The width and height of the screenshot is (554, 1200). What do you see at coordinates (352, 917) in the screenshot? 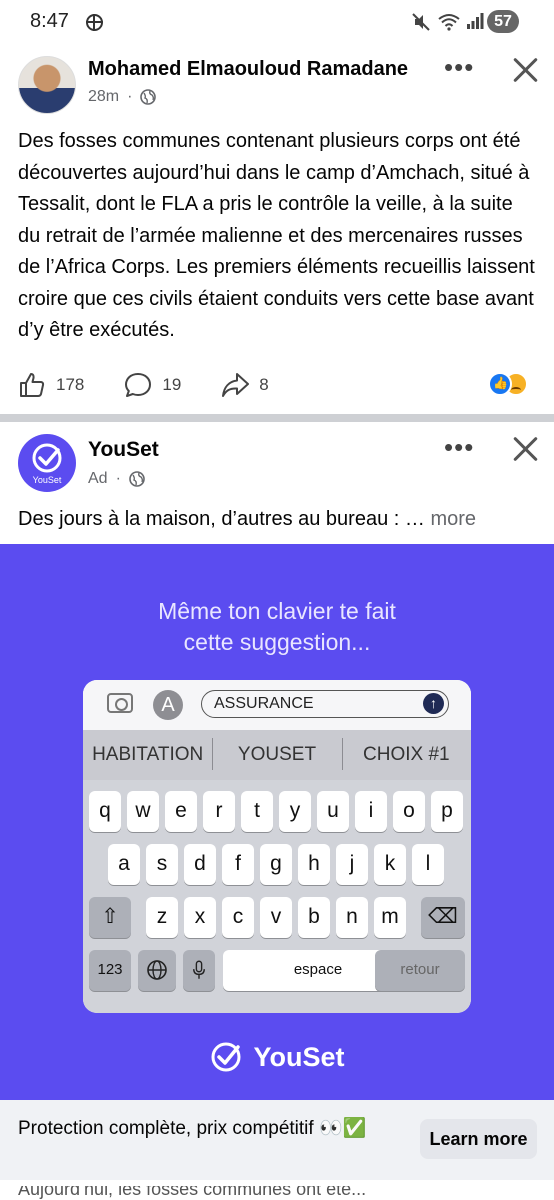
I see `key: n` at bounding box center [352, 917].